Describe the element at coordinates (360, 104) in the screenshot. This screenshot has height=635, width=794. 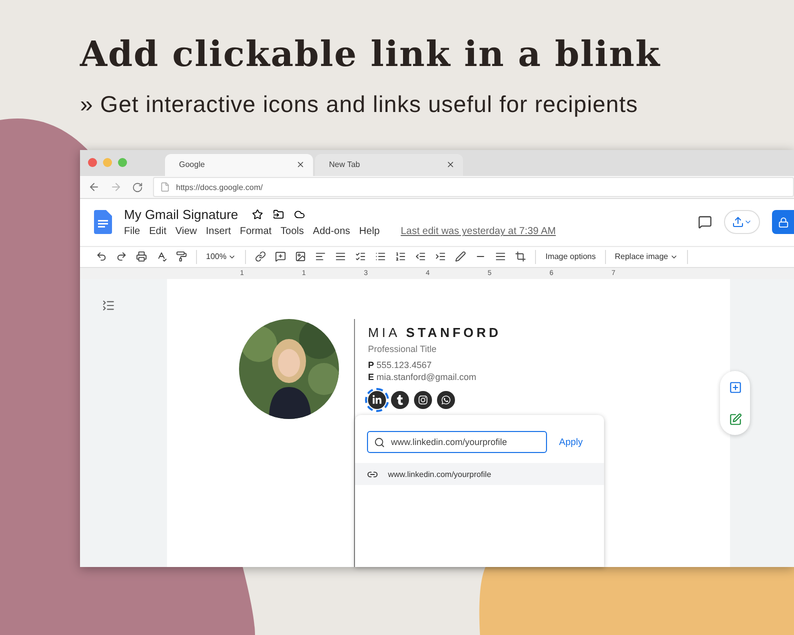
I see `subtitle: » Get interactive icons and links useful for recipients` at that location.